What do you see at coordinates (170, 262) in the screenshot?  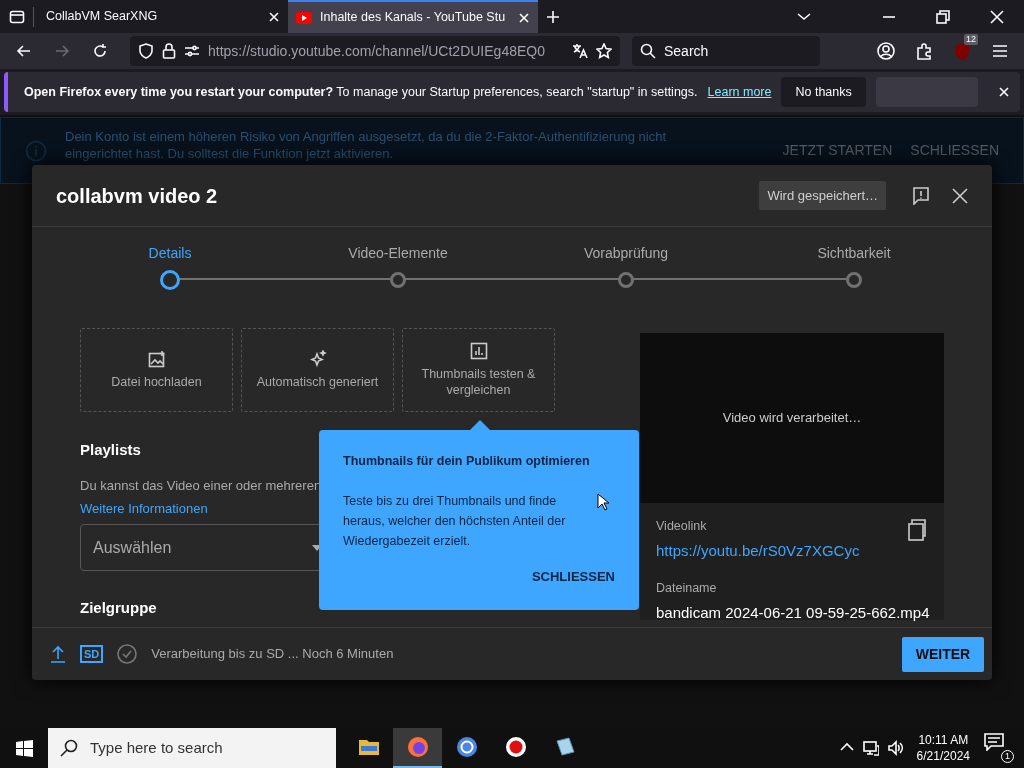 I see `step-tab: Details` at bounding box center [170, 262].